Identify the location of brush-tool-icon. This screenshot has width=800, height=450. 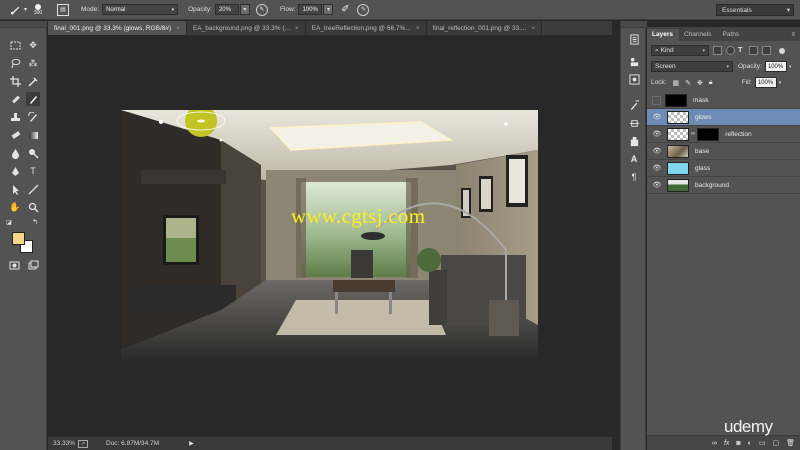
(33, 99).